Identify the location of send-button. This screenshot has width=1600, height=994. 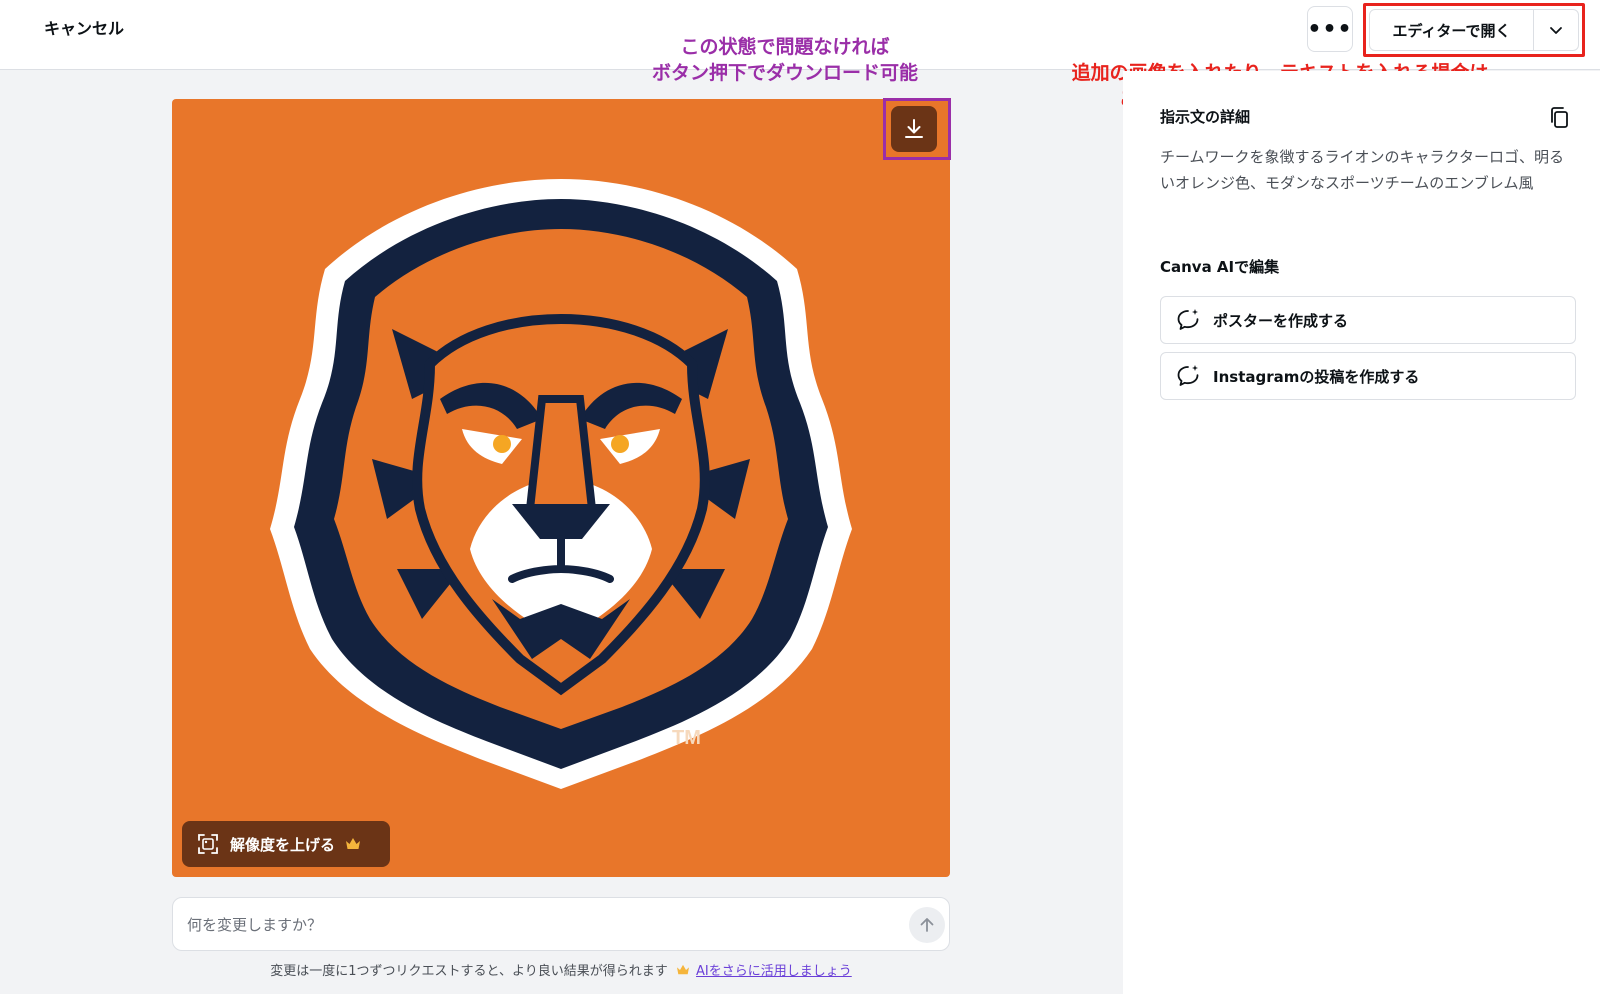
(927, 925).